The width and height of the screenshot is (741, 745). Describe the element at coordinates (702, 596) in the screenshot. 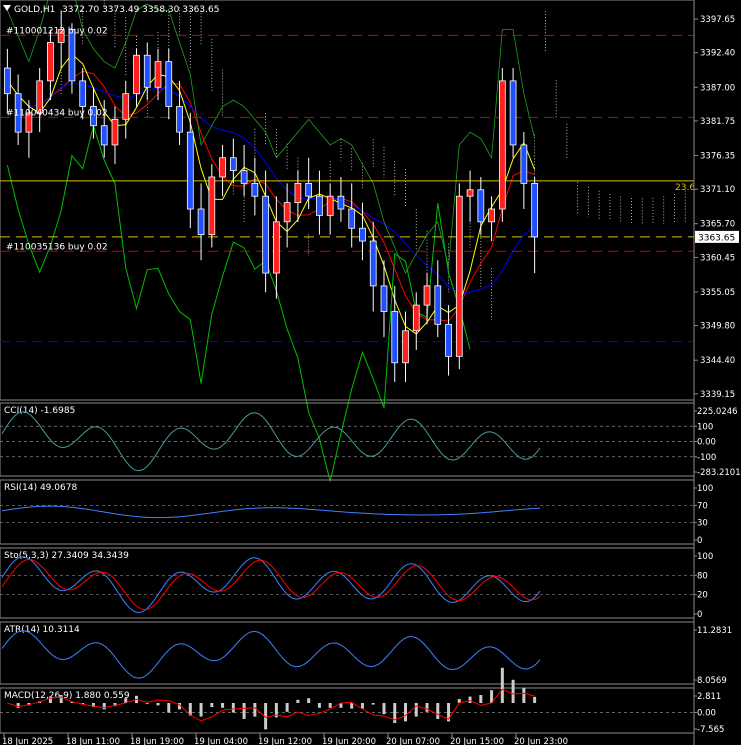

I see `panel-scale-label: 20` at that location.